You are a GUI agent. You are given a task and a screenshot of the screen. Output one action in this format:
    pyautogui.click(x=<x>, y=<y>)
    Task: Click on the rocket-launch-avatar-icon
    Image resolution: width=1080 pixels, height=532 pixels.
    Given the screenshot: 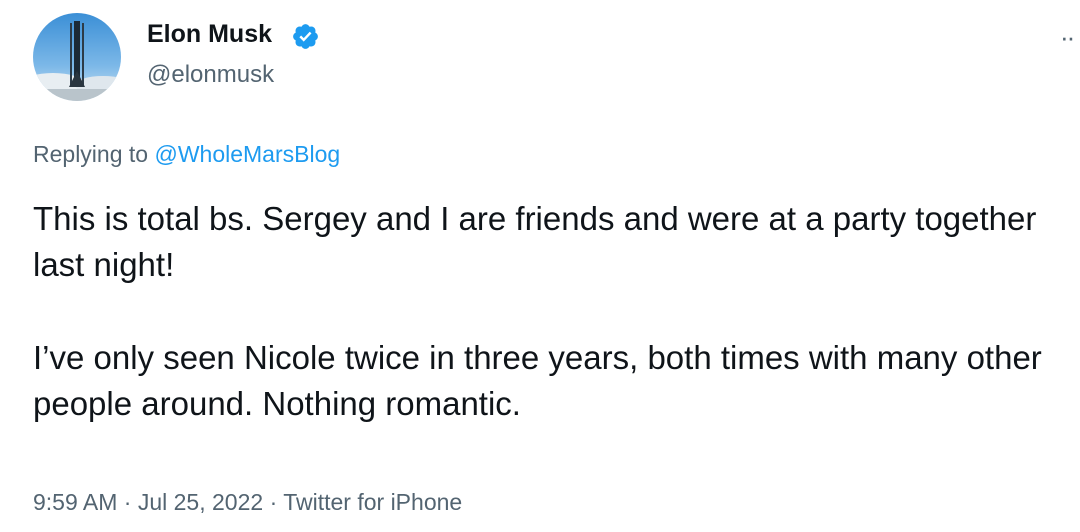 What is the action you would take?
    pyautogui.click(x=77, y=57)
    